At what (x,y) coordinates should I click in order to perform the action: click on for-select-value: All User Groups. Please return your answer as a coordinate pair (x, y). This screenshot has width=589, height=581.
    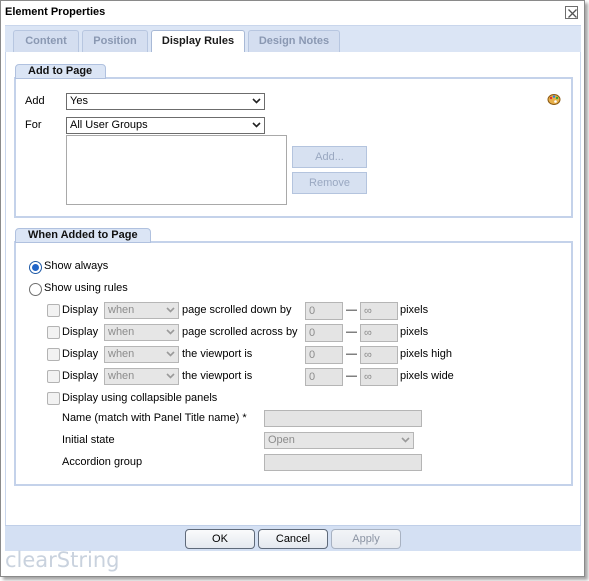
    Looking at the image, I should click on (109, 125).